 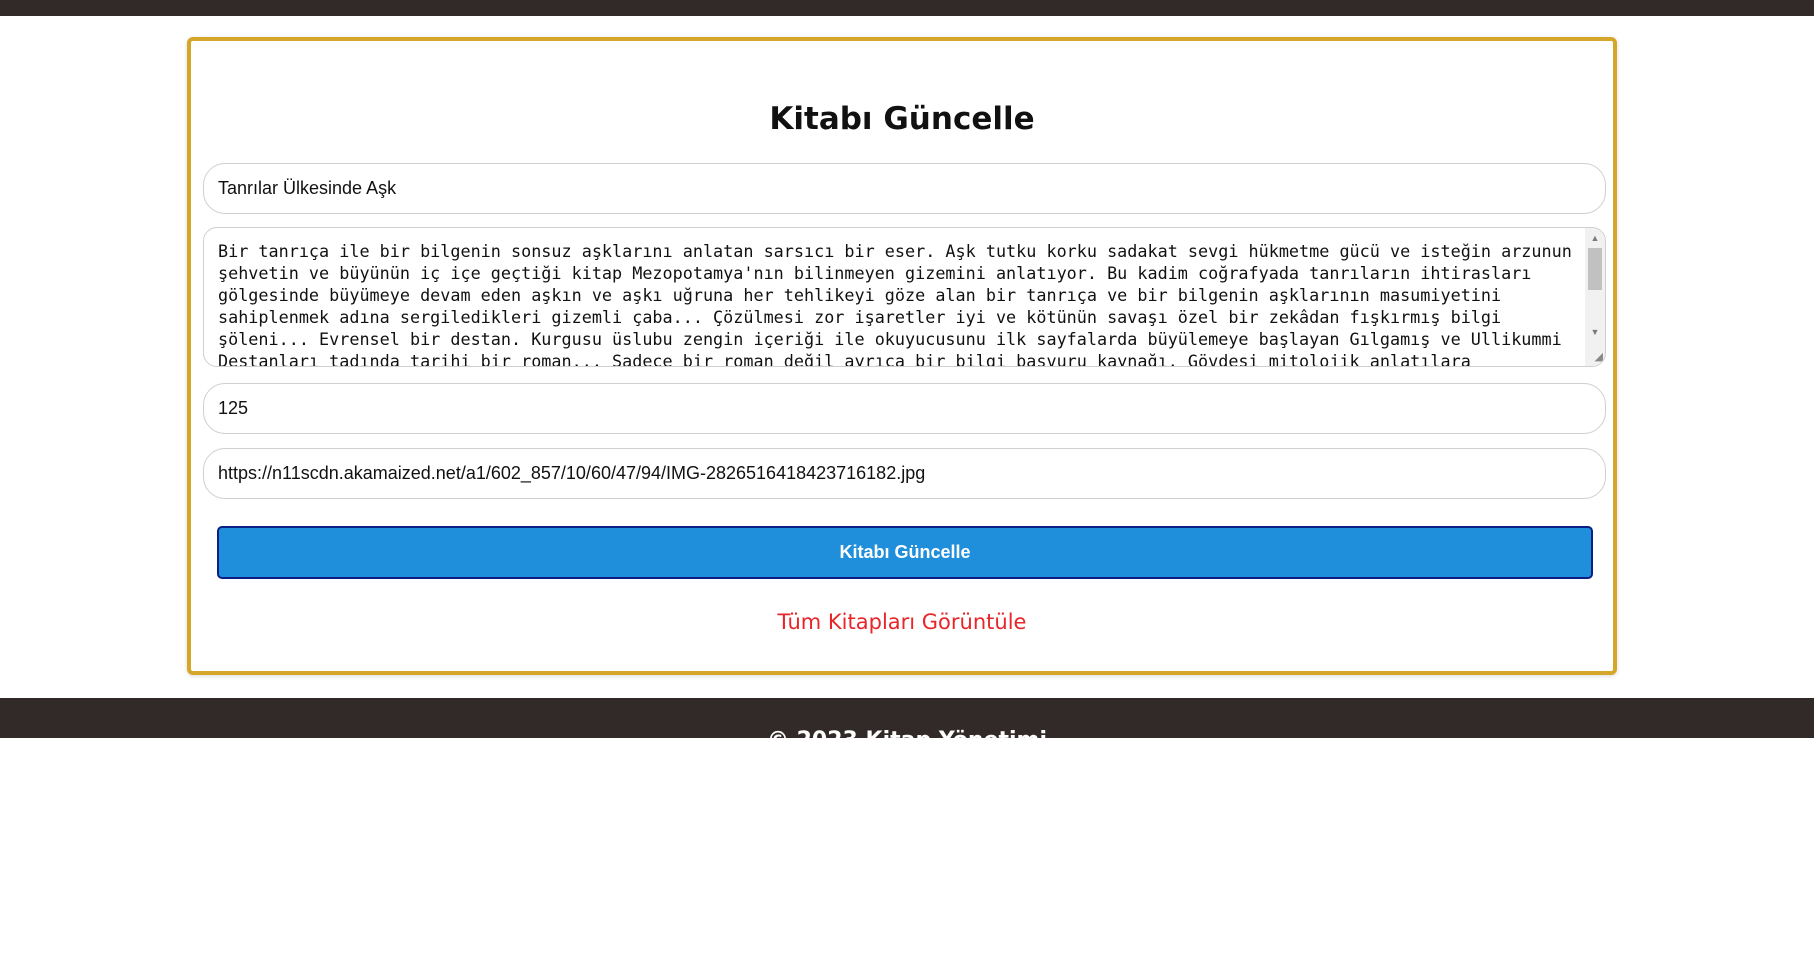 I want to click on scroll-thumb, so click(x=1595, y=269).